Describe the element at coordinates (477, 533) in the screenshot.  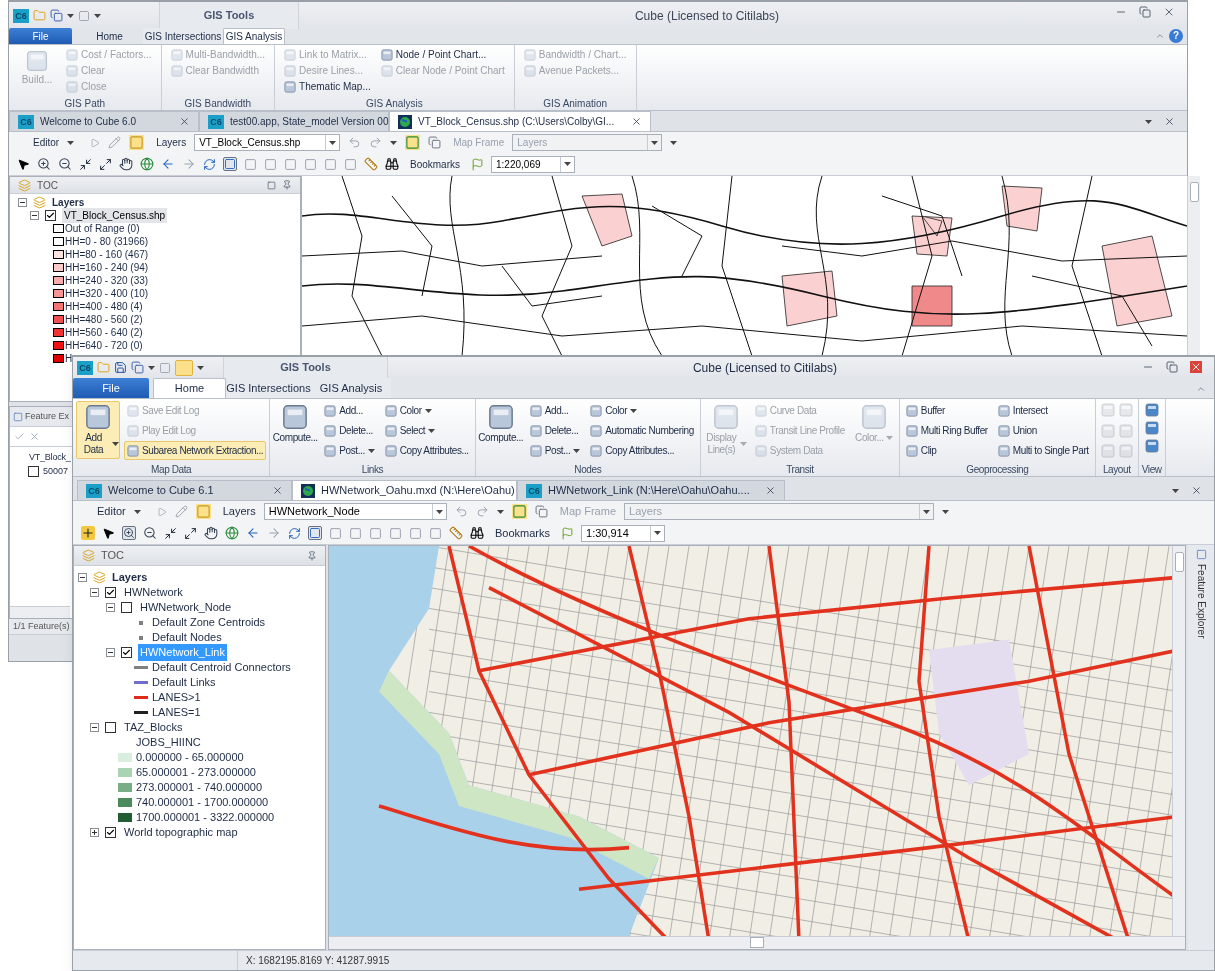
I see `binoculars-icon` at that location.